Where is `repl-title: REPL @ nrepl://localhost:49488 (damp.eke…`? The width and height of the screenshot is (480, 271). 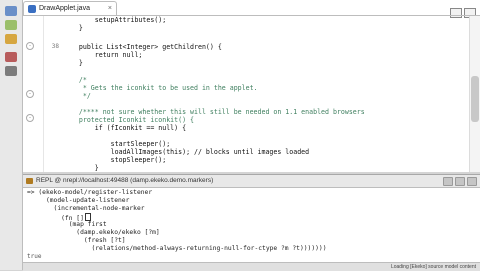 repl-title: REPL @ nrepl://localhost:49488 (damp.eke… is located at coordinates (125, 180).